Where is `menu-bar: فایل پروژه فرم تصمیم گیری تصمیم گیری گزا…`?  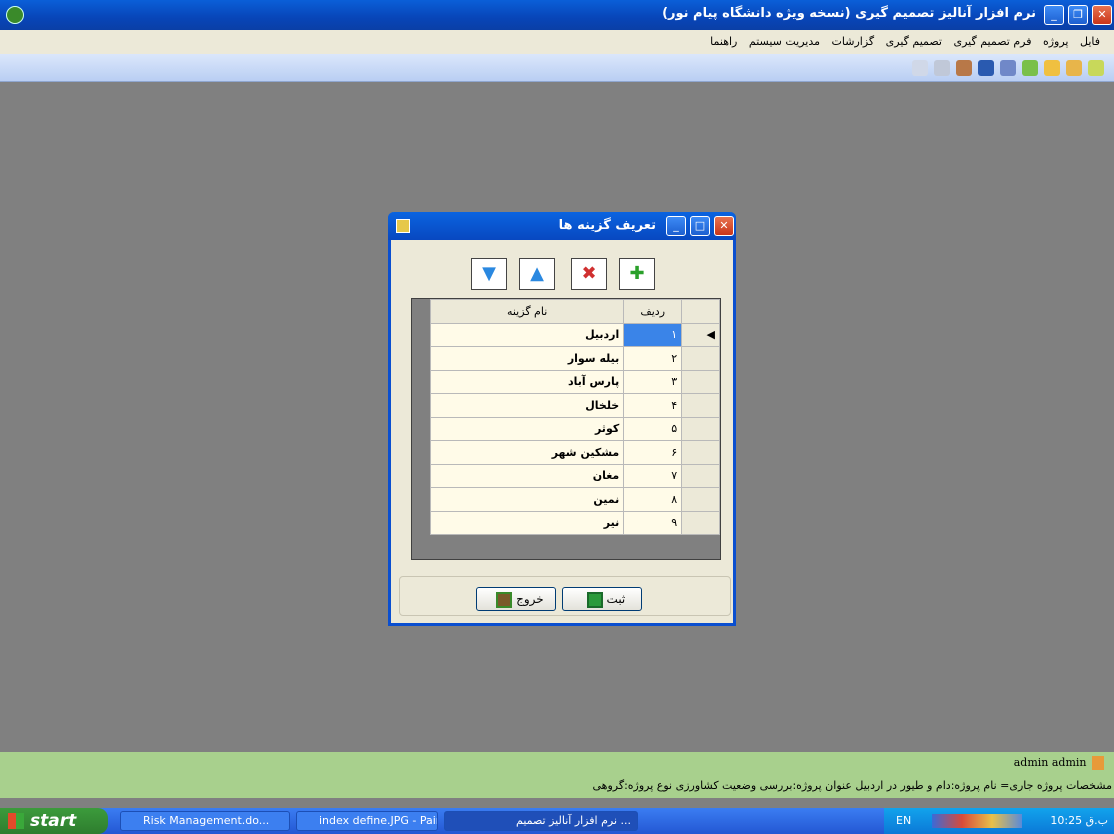 menu-bar: فایل پروژه فرم تصمیم گیری تصمیم گیری گزا… is located at coordinates (557, 42).